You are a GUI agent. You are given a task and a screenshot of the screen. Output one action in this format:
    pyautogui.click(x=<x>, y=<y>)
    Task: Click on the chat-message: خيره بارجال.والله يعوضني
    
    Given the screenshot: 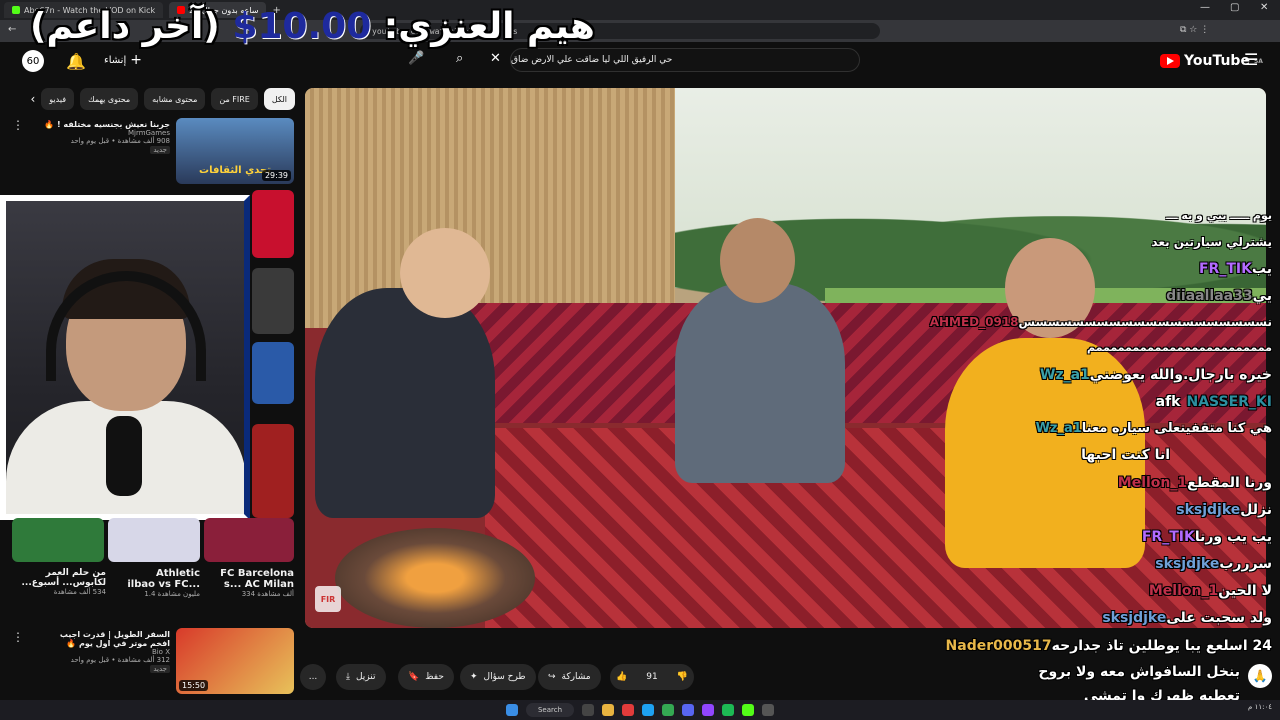 What is the action you would take?
    pyautogui.click(x=1180, y=375)
    